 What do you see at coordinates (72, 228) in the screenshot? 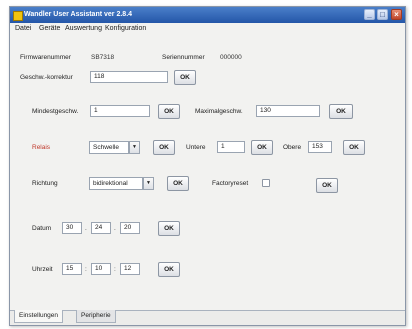
I see `date-day-input: 30` at bounding box center [72, 228].